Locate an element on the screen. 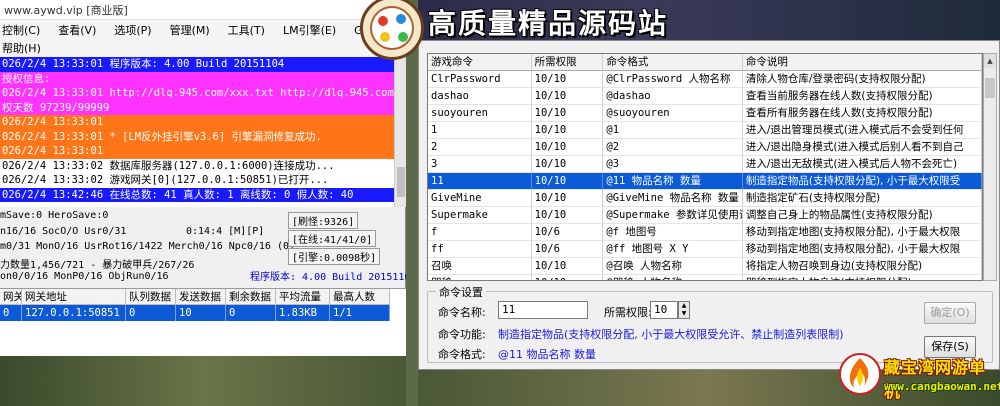 This screenshot has height=406, width=1000. command-cell: 查看所有服务器在线人数(支持权限分配) is located at coordinates (862, 113).